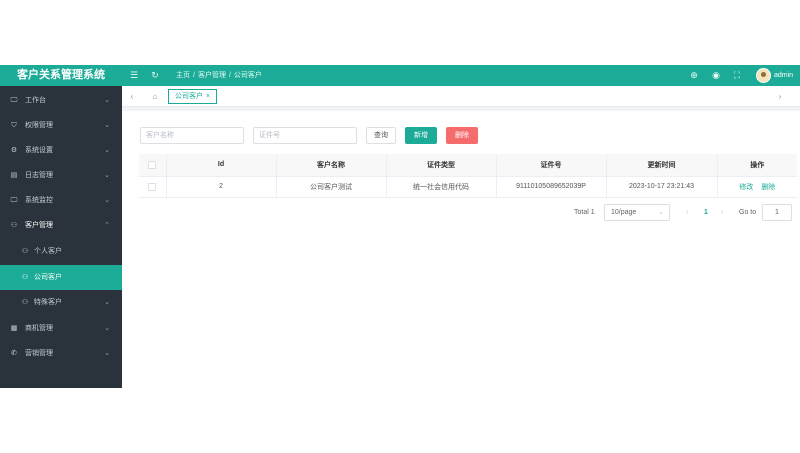 Image resolution: width=800 pixels, height=453 pixels. Describe the element at coordinates (441, 187) in the screenshot. I see `cell-id-type: 统一社会信用代码` at that location.